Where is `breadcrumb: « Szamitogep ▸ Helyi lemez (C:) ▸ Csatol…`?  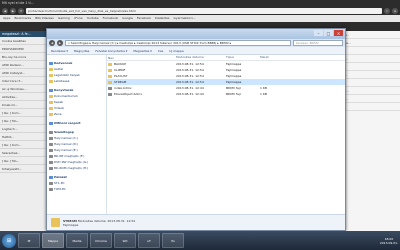
breadcrumb: « Szamitogep ▸ Helyi lemez (C:) ▸ Csatol… is located at coordinates (178, 43).